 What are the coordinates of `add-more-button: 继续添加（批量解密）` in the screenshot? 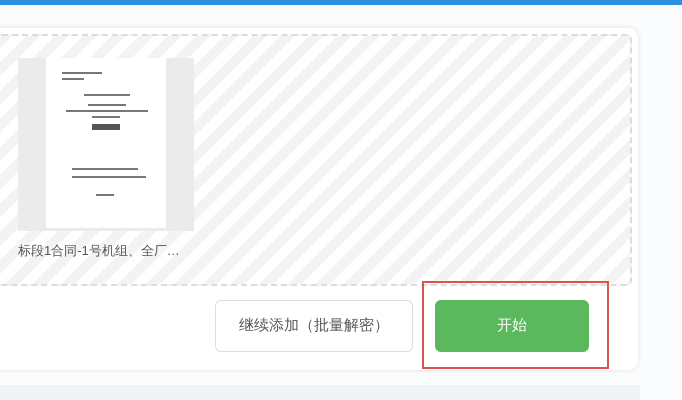 It's located at (314, 326).